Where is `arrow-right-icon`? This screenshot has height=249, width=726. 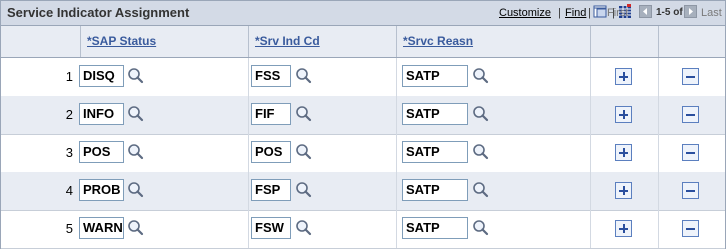 arrow-right-icon is located at coordinates (691, 11).